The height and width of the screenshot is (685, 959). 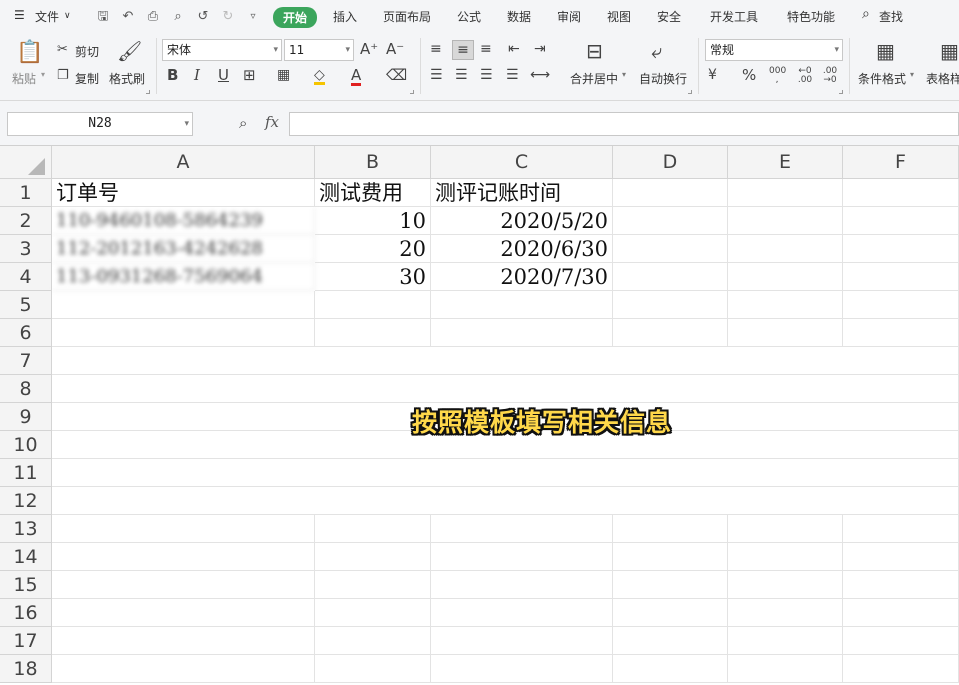 I want to click on cell-c12, so click(x=522, y=501).